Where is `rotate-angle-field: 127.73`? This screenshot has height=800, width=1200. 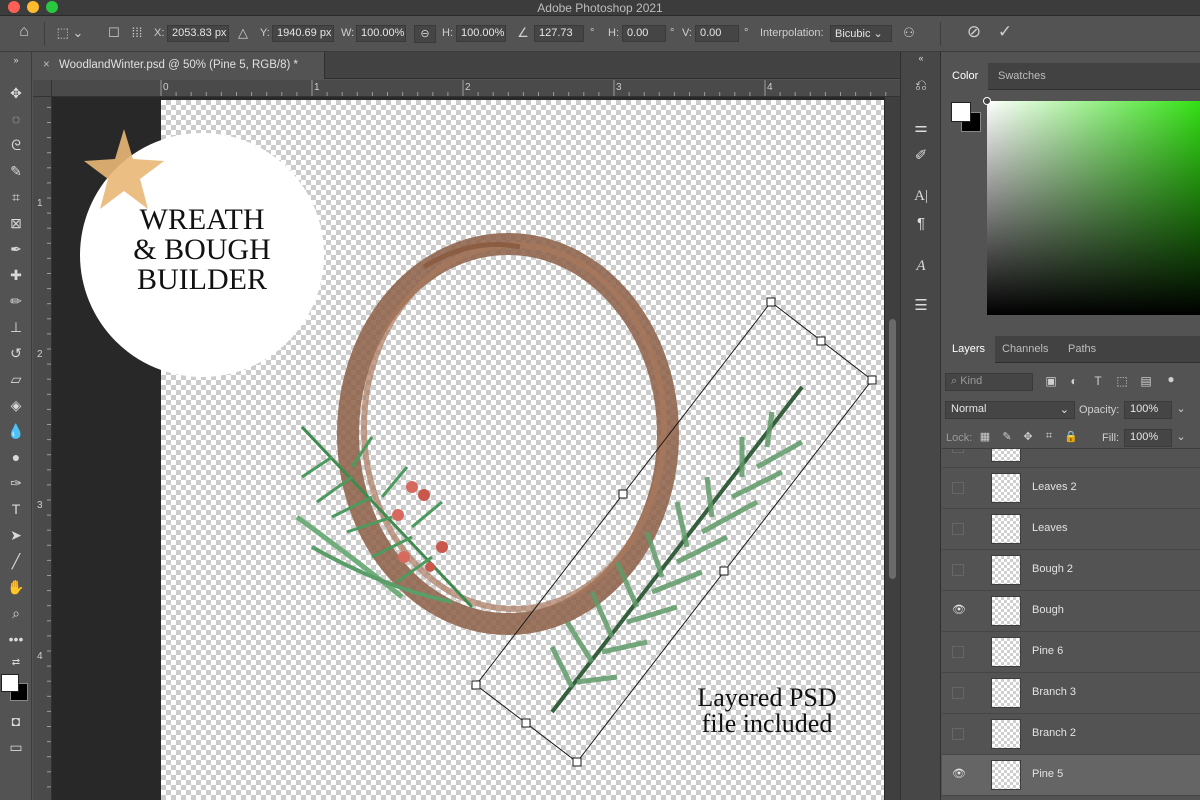 rotate-angle-field: 127.73 is located at coordinates (559, 33).